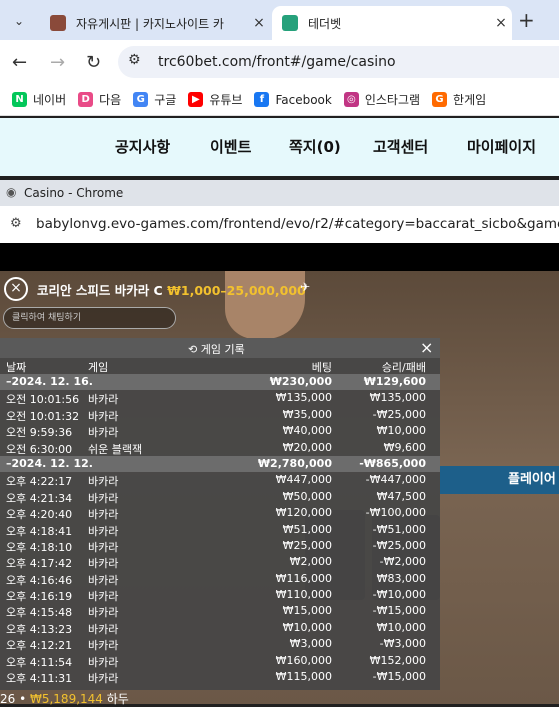  I want to click on history-cell: 오전 6:30:00, so click(39, 449).